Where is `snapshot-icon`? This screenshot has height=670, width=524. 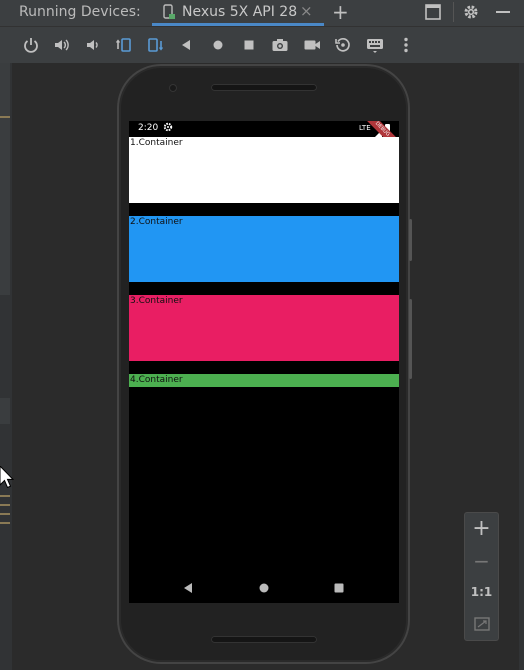 snapshot-icon is located at coordinates (343, 45).